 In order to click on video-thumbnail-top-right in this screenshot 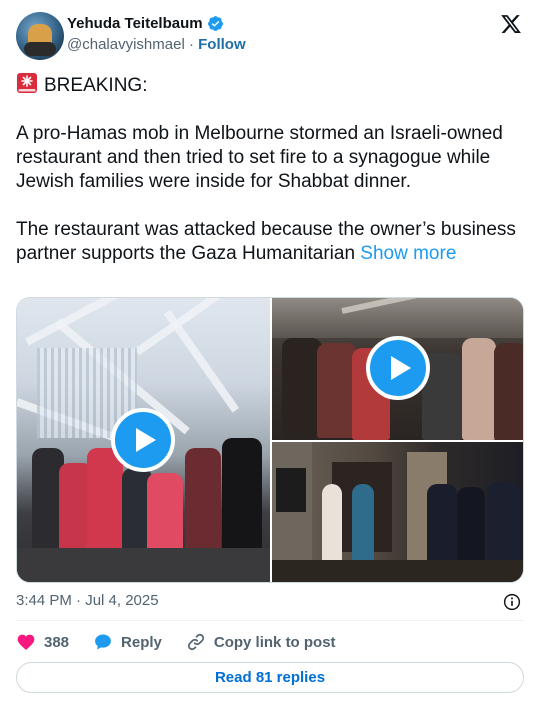, I will do `click(397, 369)`.